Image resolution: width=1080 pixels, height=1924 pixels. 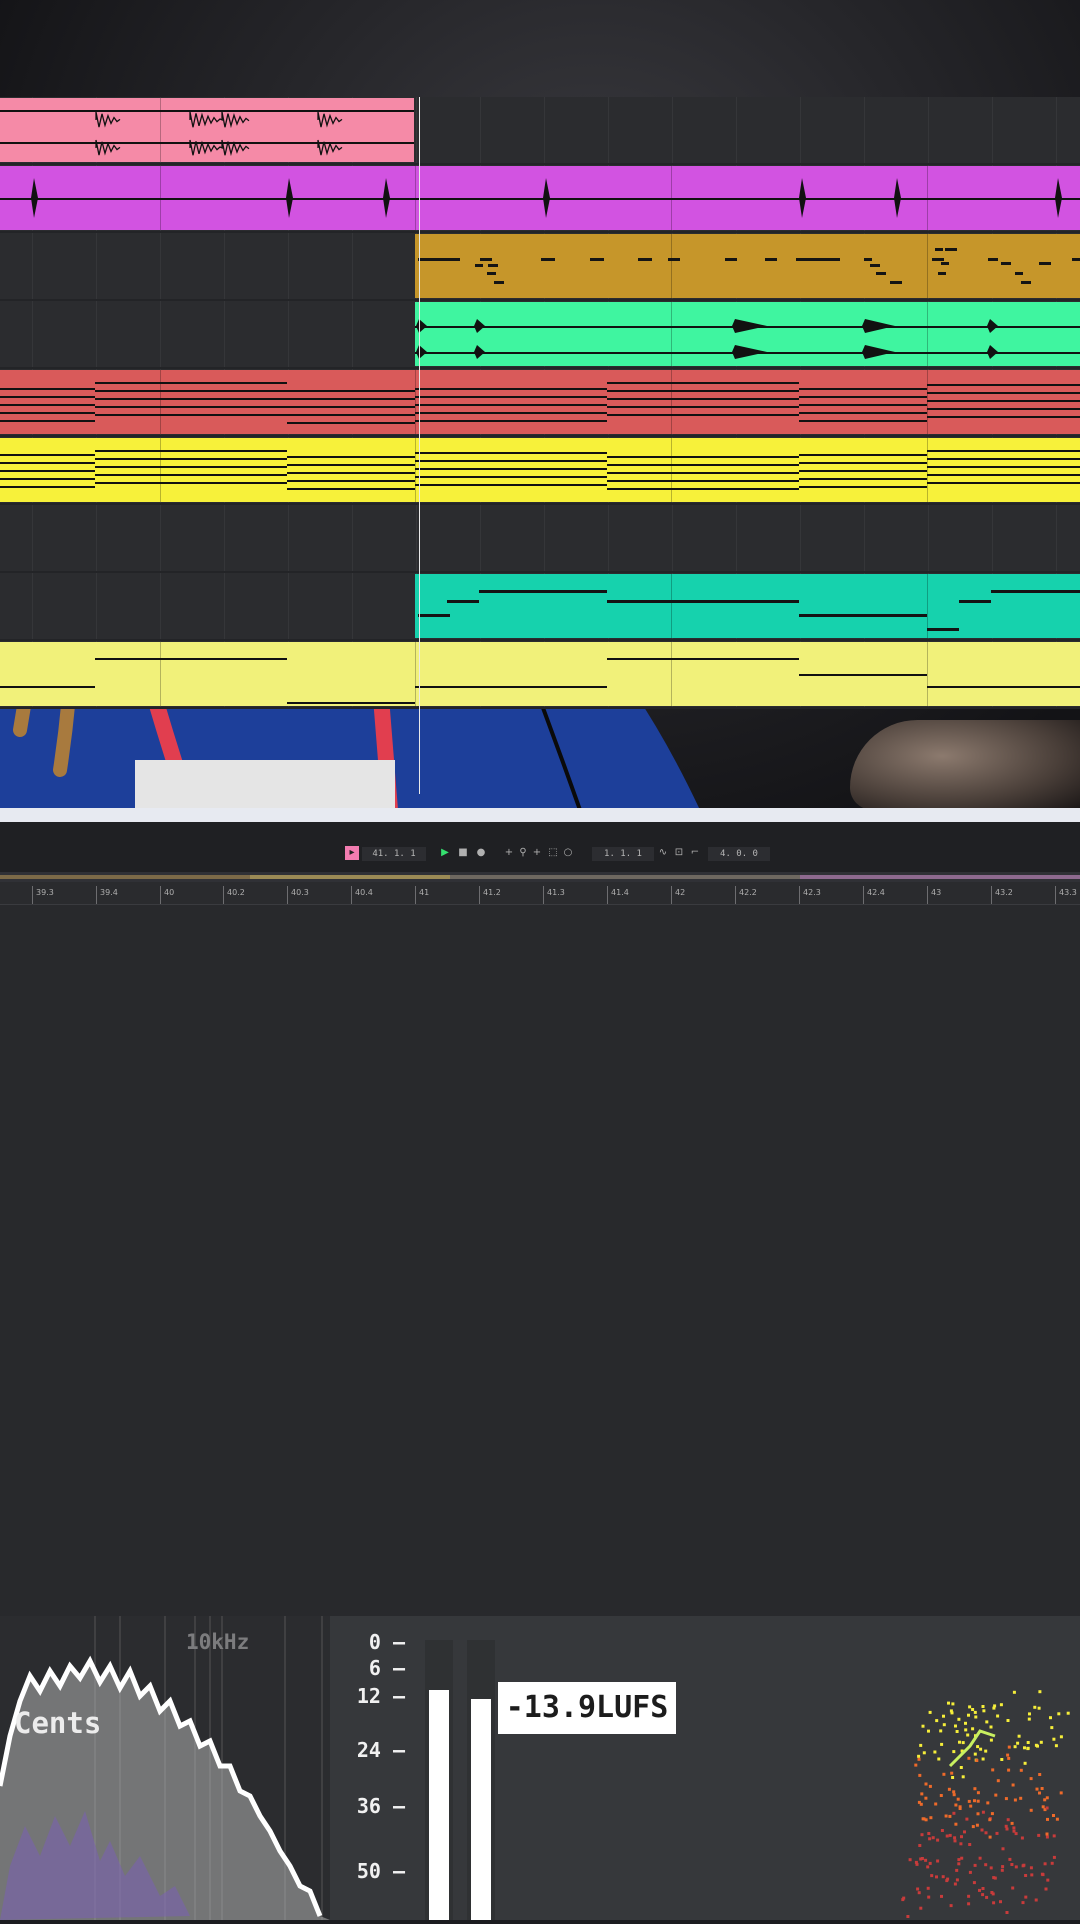 What do you see at coordinates (707, 339) in the screenshot?
I see `vocal-waveform` at bounding box center [707, 339].